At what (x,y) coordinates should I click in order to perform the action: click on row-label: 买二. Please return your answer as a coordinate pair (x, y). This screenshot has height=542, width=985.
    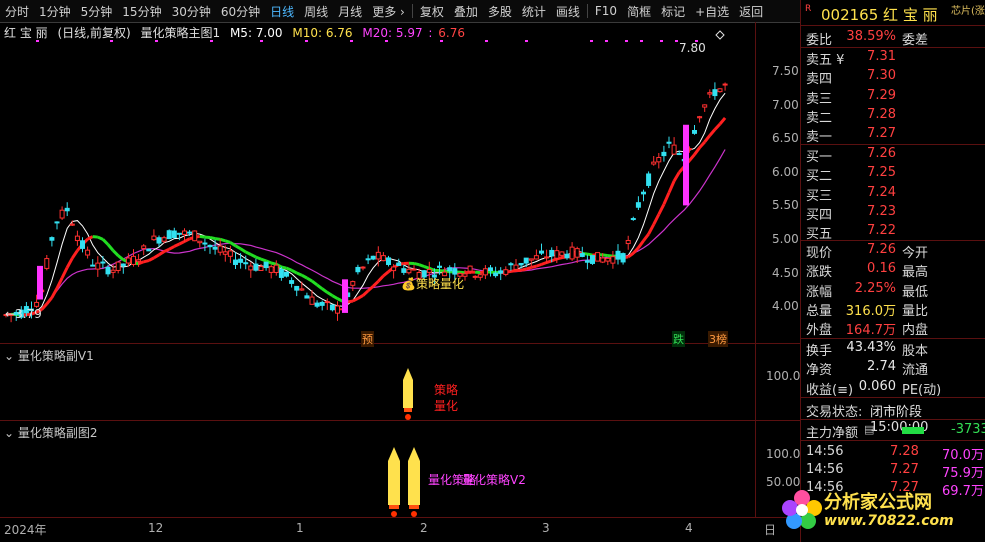
    Looking at the image, I should click on (819, 177).